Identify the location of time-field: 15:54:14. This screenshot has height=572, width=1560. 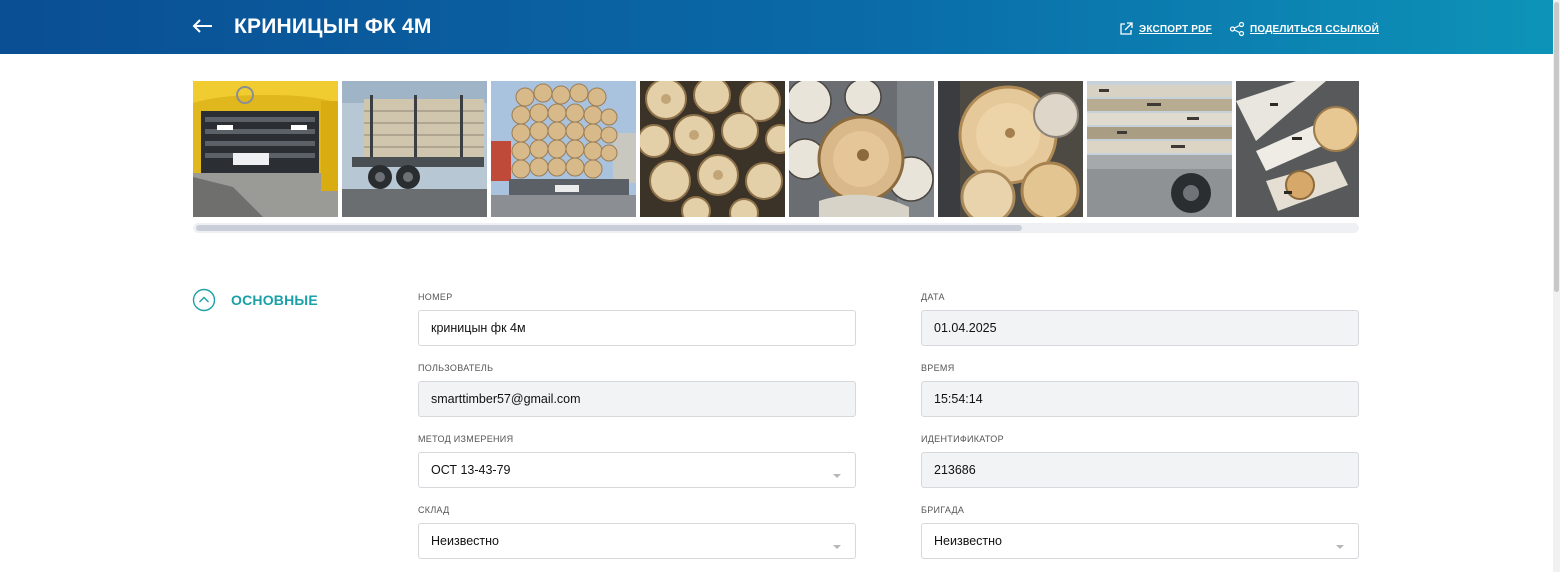
(1140, 399).